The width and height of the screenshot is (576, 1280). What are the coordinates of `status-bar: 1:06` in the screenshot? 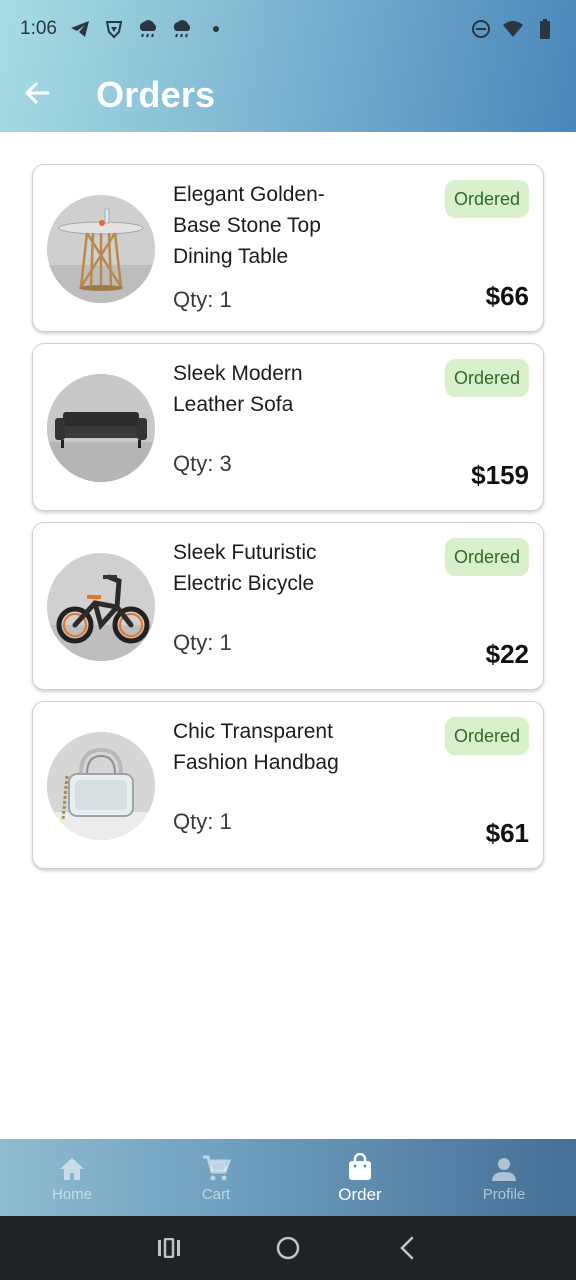 It's located at (288, 29).